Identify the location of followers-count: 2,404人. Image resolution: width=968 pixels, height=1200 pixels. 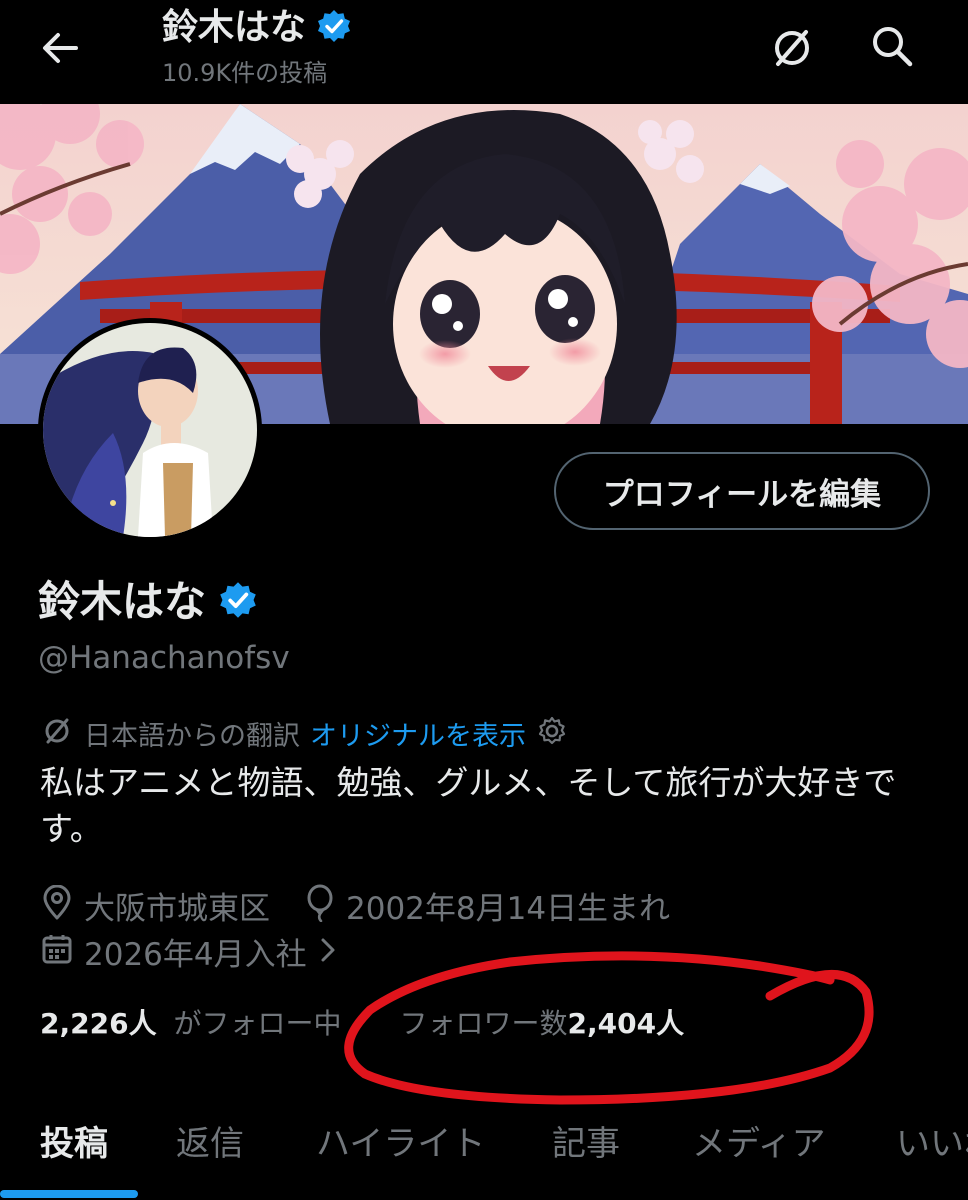
(626, 1023).